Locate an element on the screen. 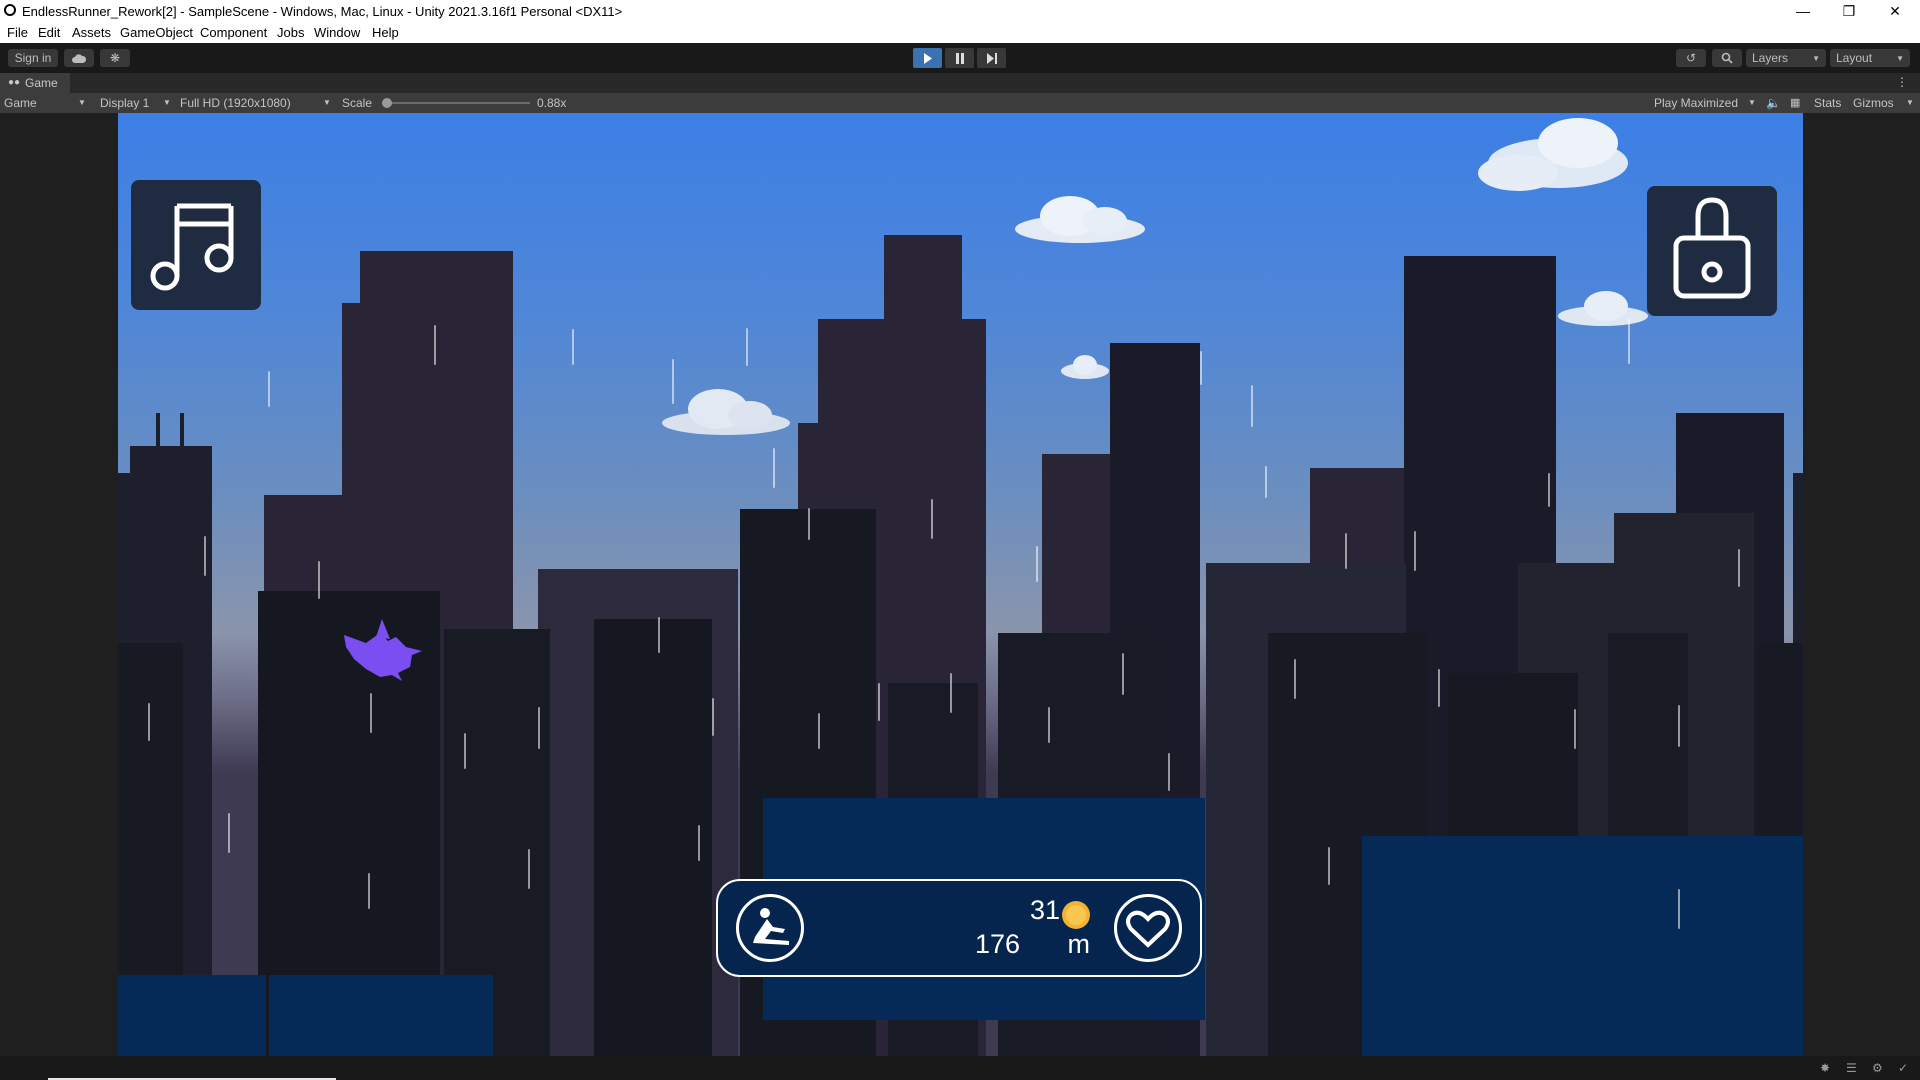 The width and height of the screenshot is (1920, 1080). scale-label: Scale is located at coordinates (357, 103).